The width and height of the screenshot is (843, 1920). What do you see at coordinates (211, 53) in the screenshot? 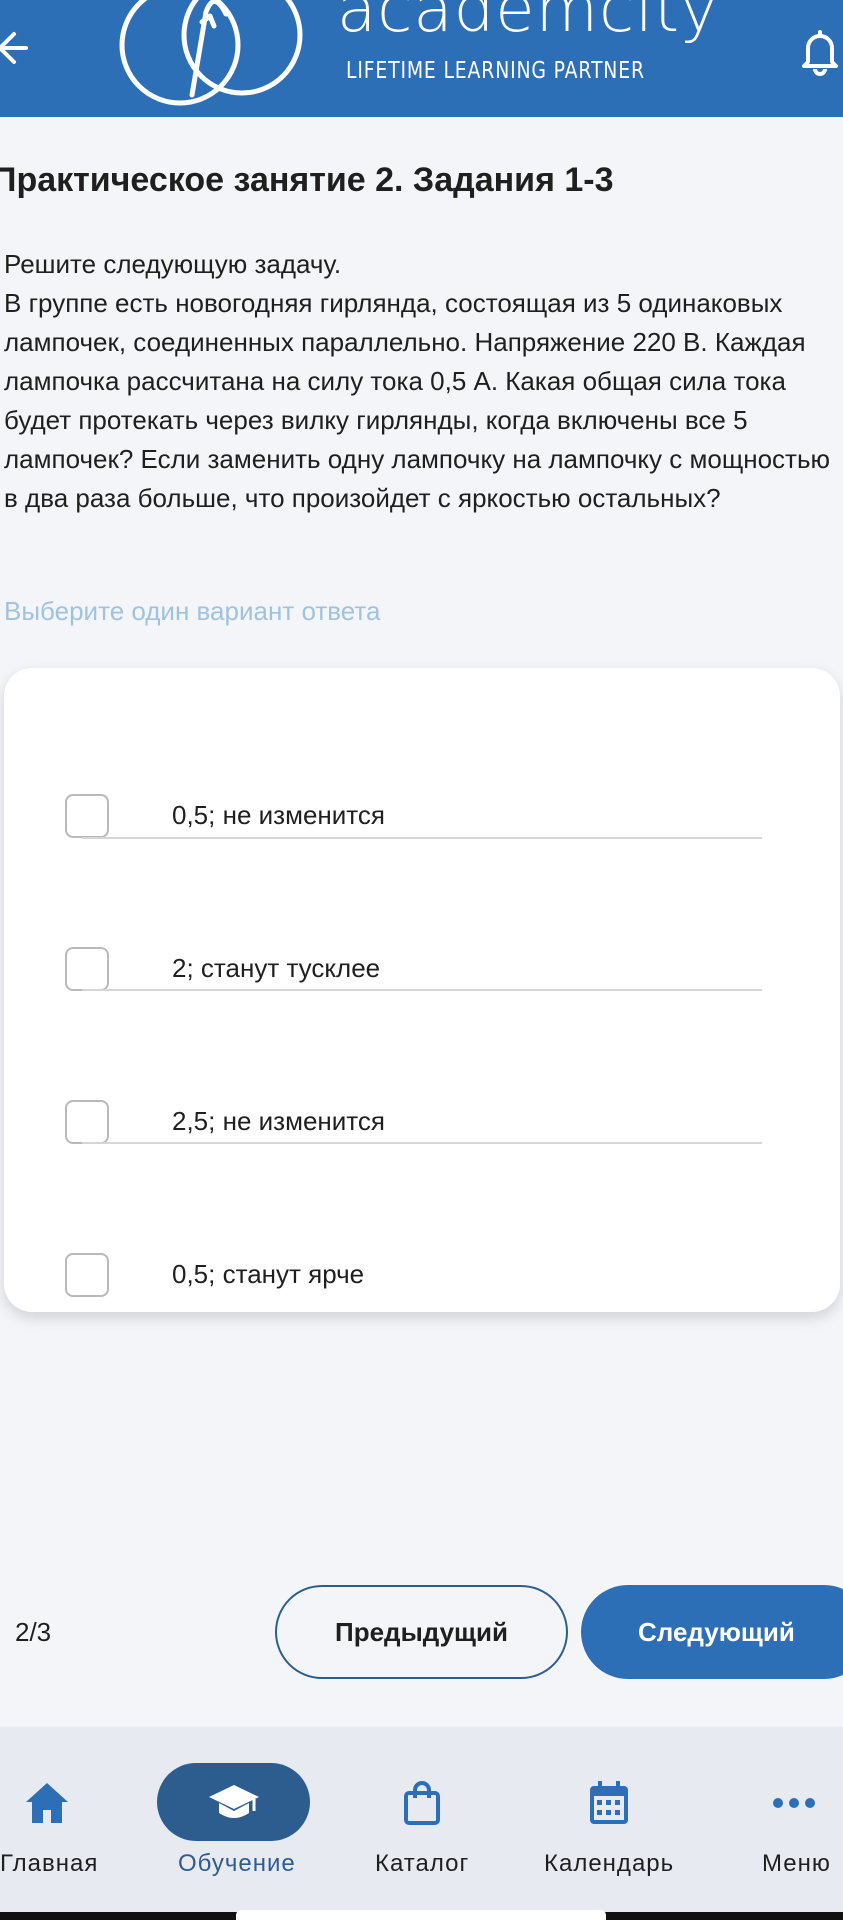
I see `academcity-logo-icon` at bounding box center [211, 53].